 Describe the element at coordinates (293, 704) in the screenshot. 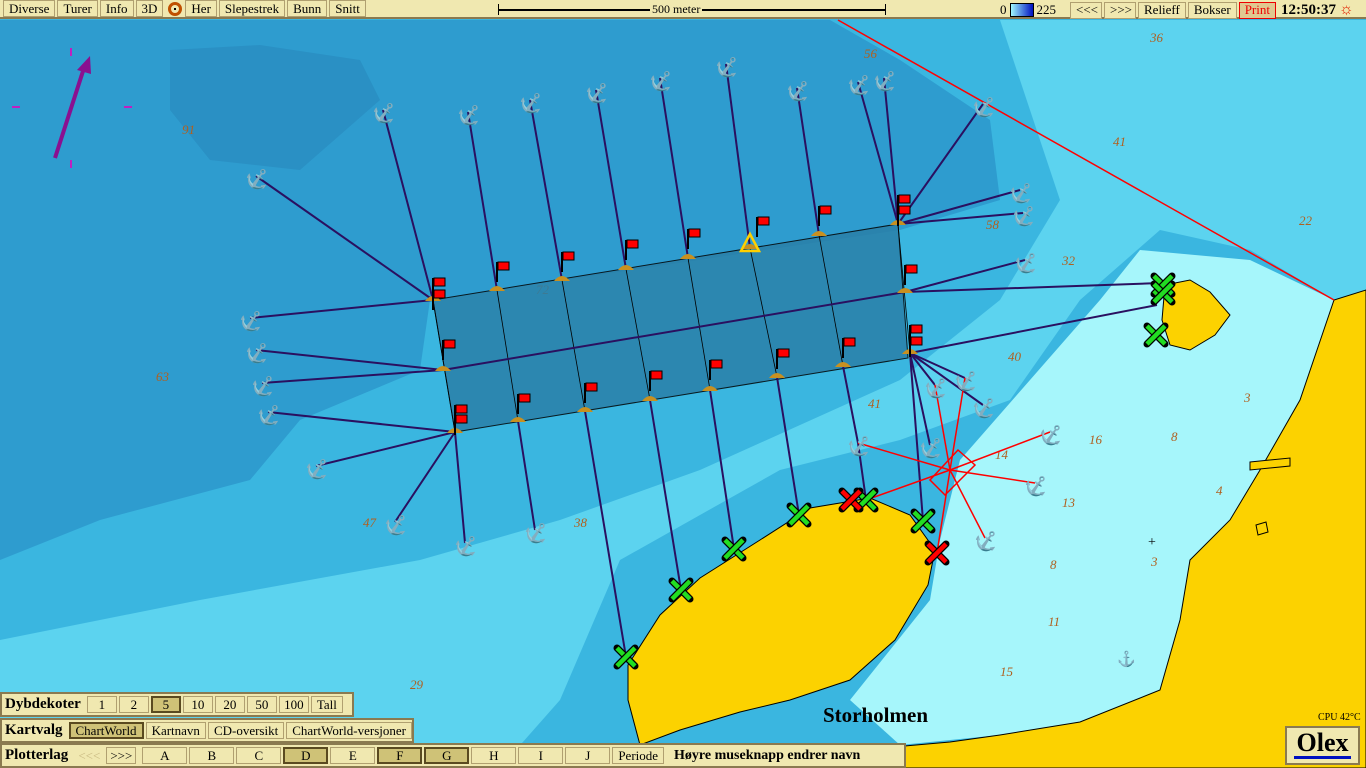

I see `depth-100-button: 100` at that location.